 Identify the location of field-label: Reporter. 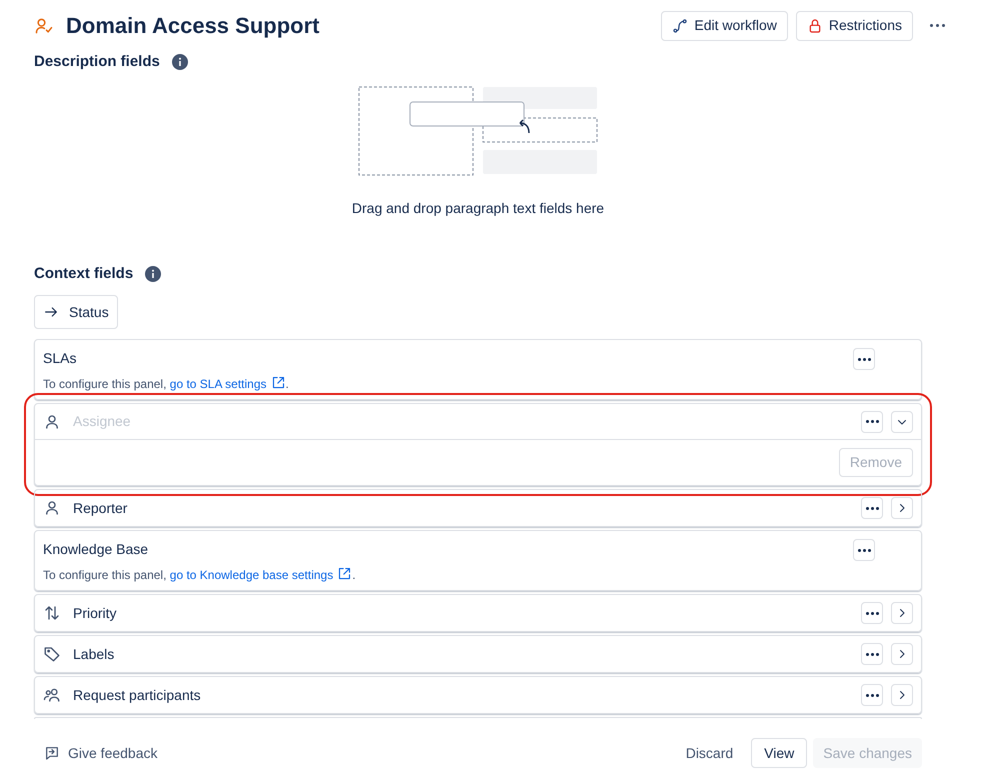
(100, 508).